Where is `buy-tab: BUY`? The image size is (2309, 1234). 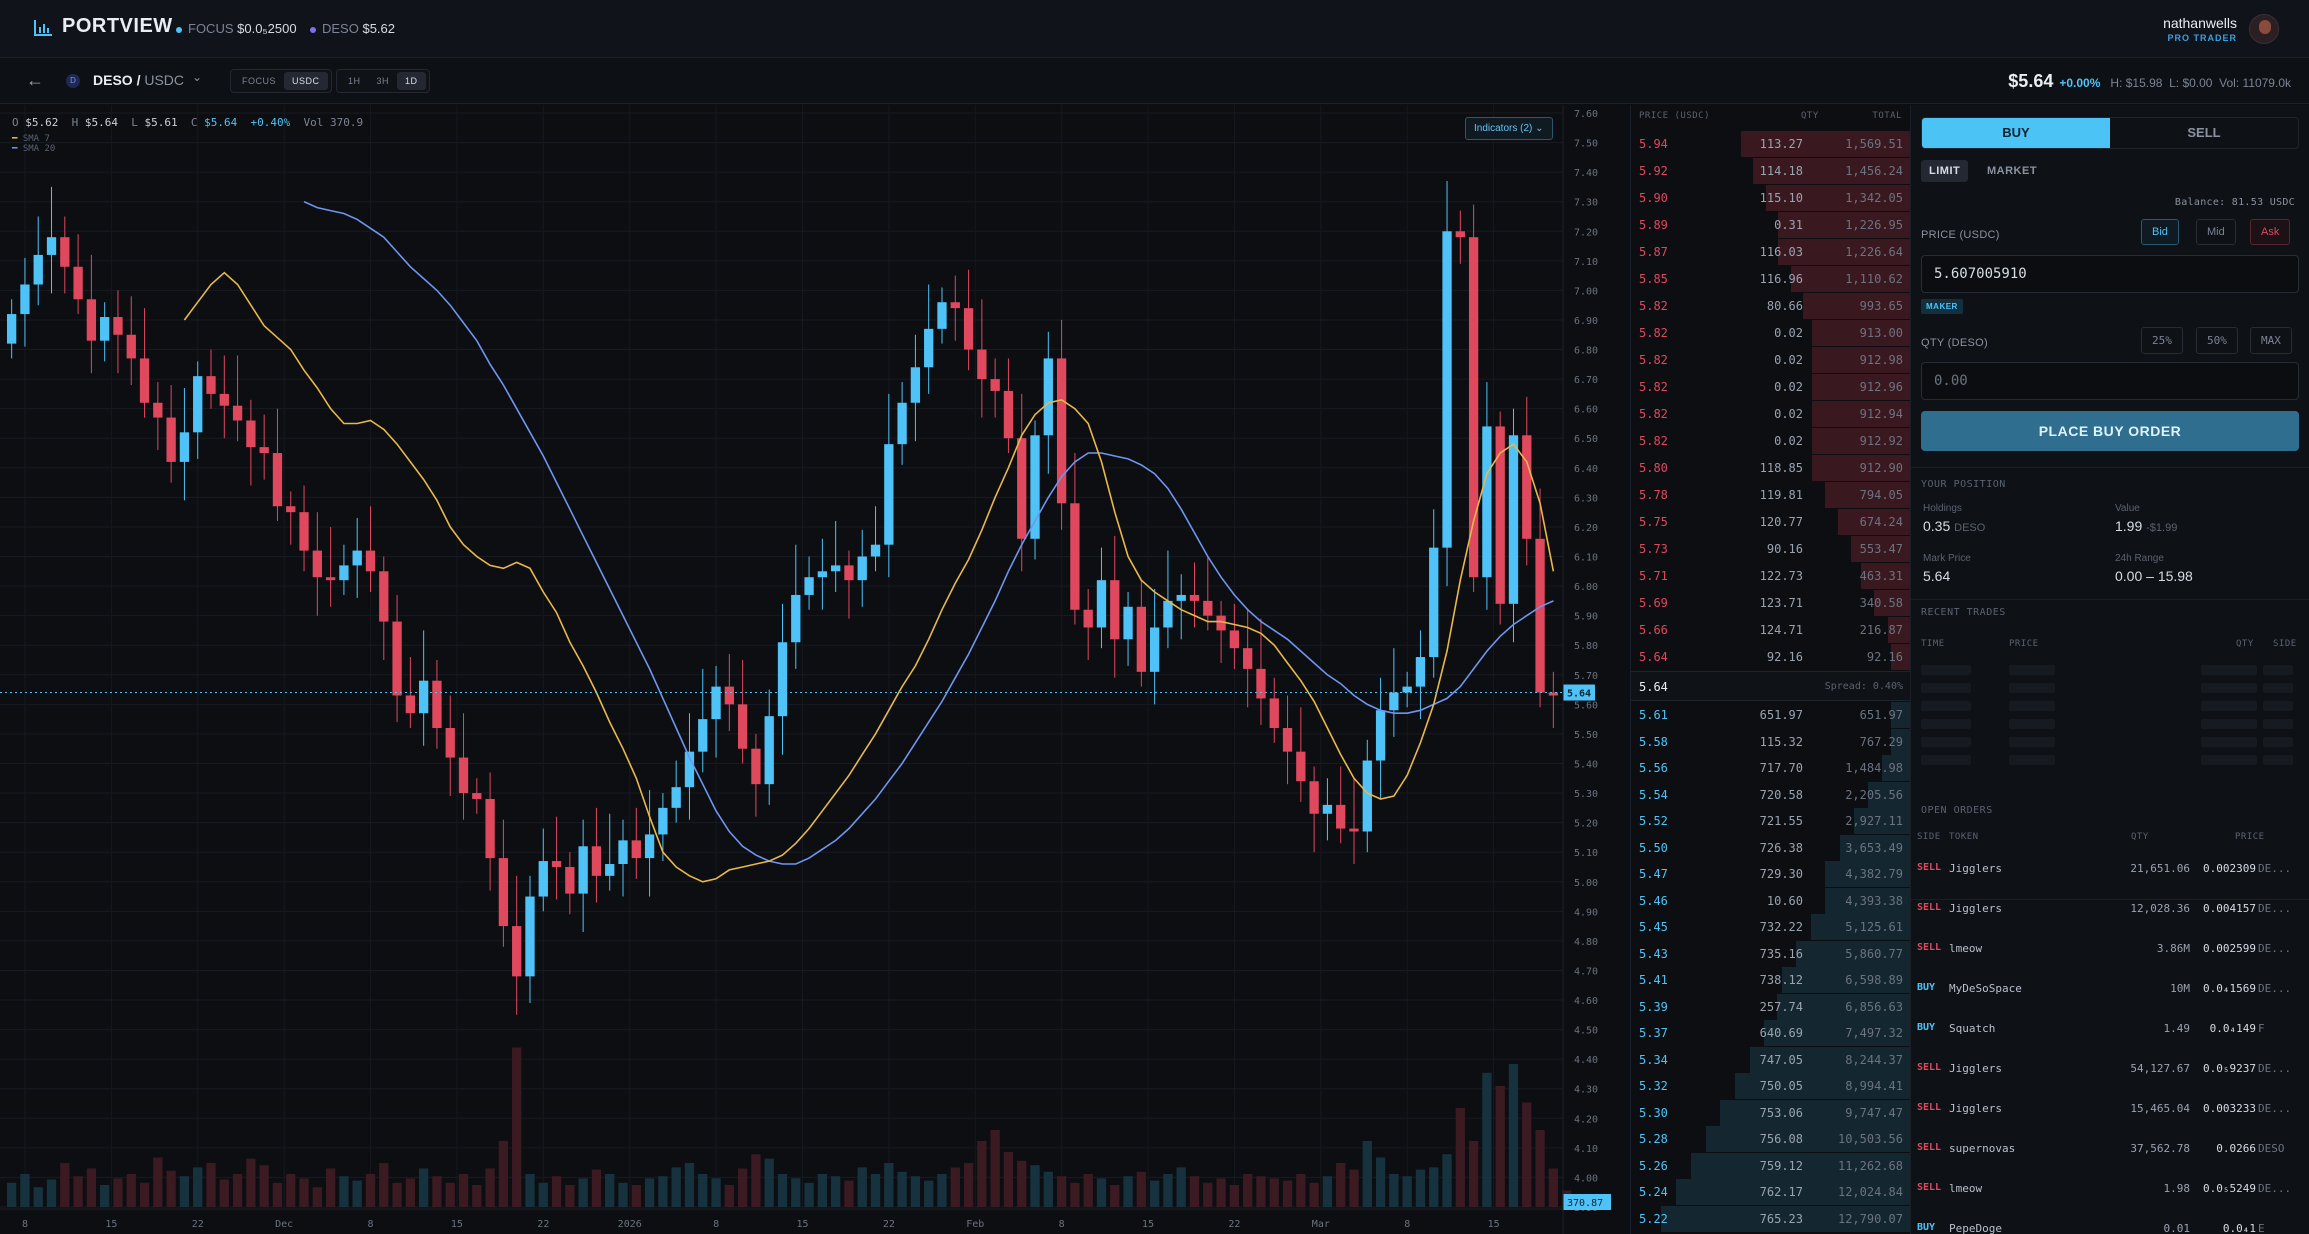 buy-tab: BUY is located at coordinates (2016, 133).